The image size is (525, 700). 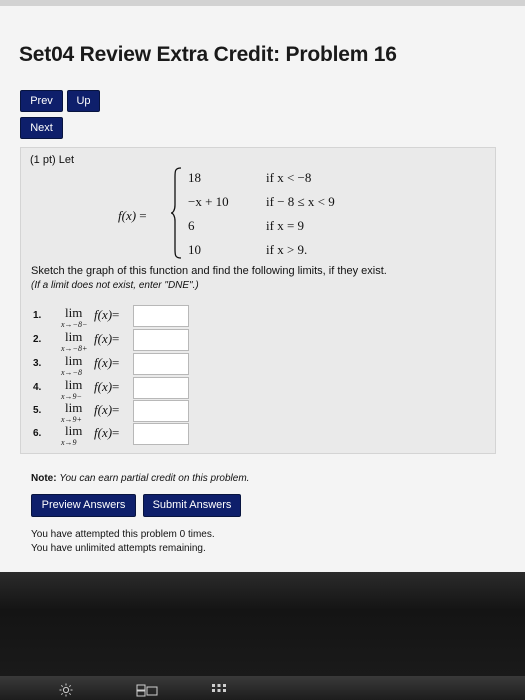 What do you see at coordinates (147, 690) in the screenshot?
I see `mission-control-icon` at bounding box center [147, 690].